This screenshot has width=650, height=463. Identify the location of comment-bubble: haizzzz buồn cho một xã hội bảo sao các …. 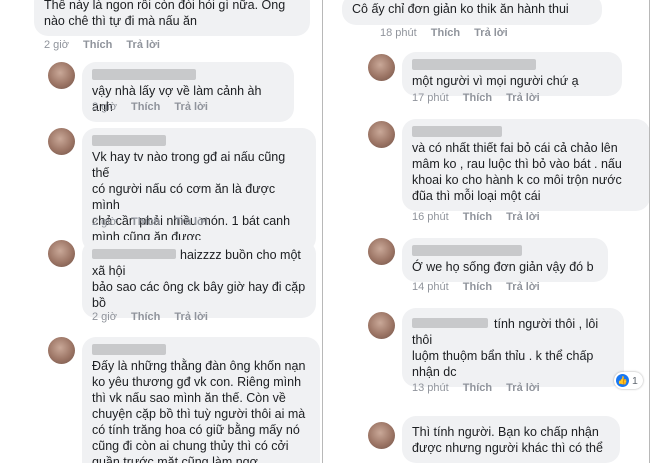
(199, 279).